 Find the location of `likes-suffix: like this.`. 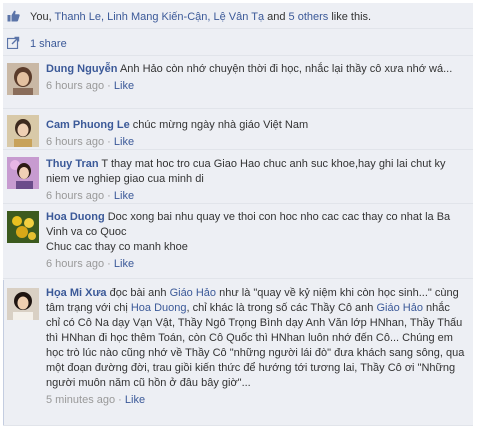

likes-suffix: like this. is located at coordinates (351, 17).